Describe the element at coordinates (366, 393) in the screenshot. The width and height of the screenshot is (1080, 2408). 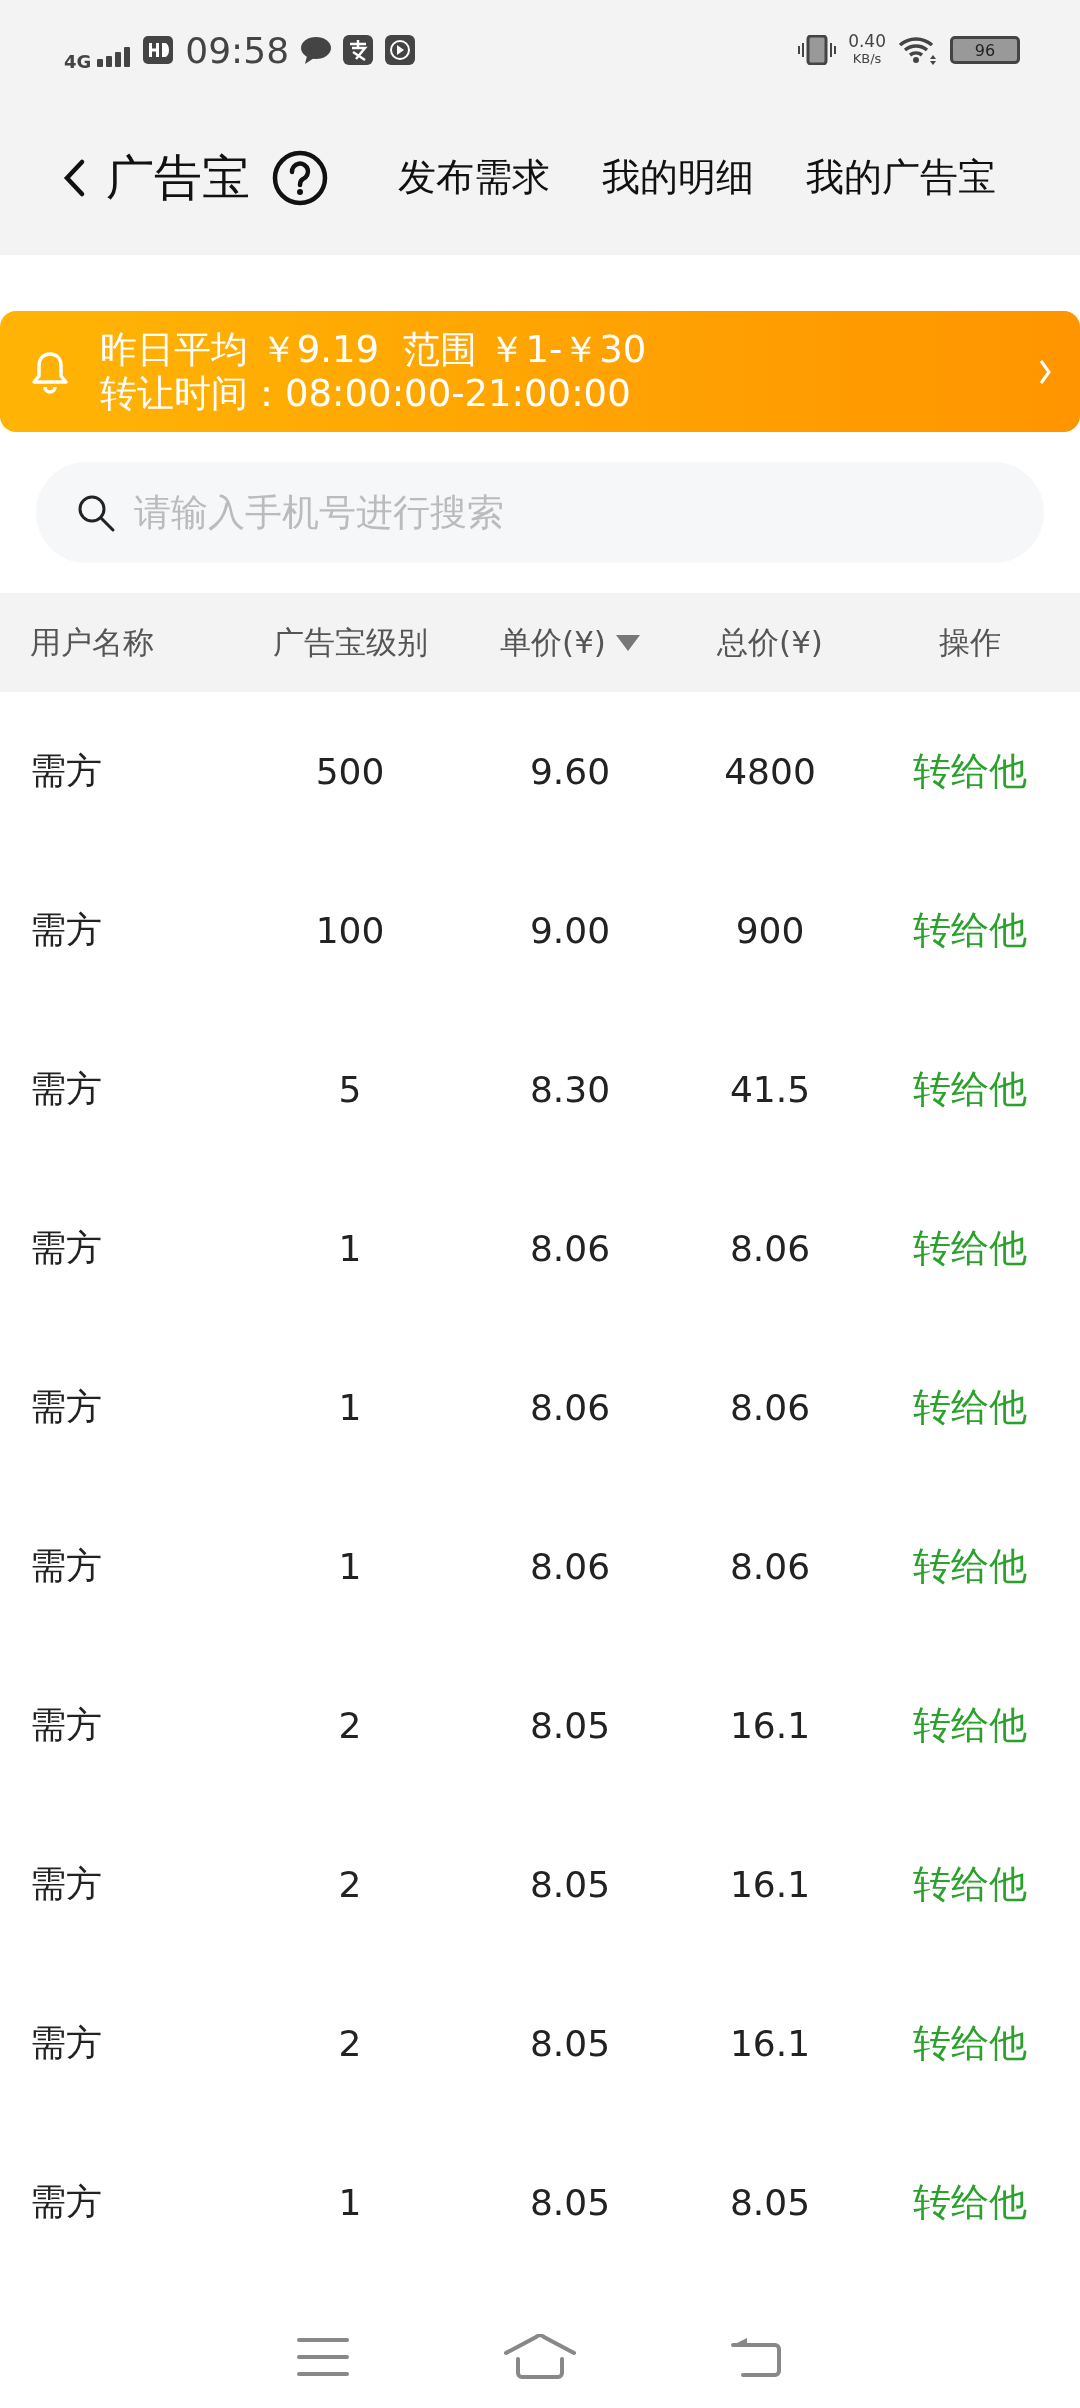
I see `banner-text: 转让时间：08:00:00-21:00:00` at that location.